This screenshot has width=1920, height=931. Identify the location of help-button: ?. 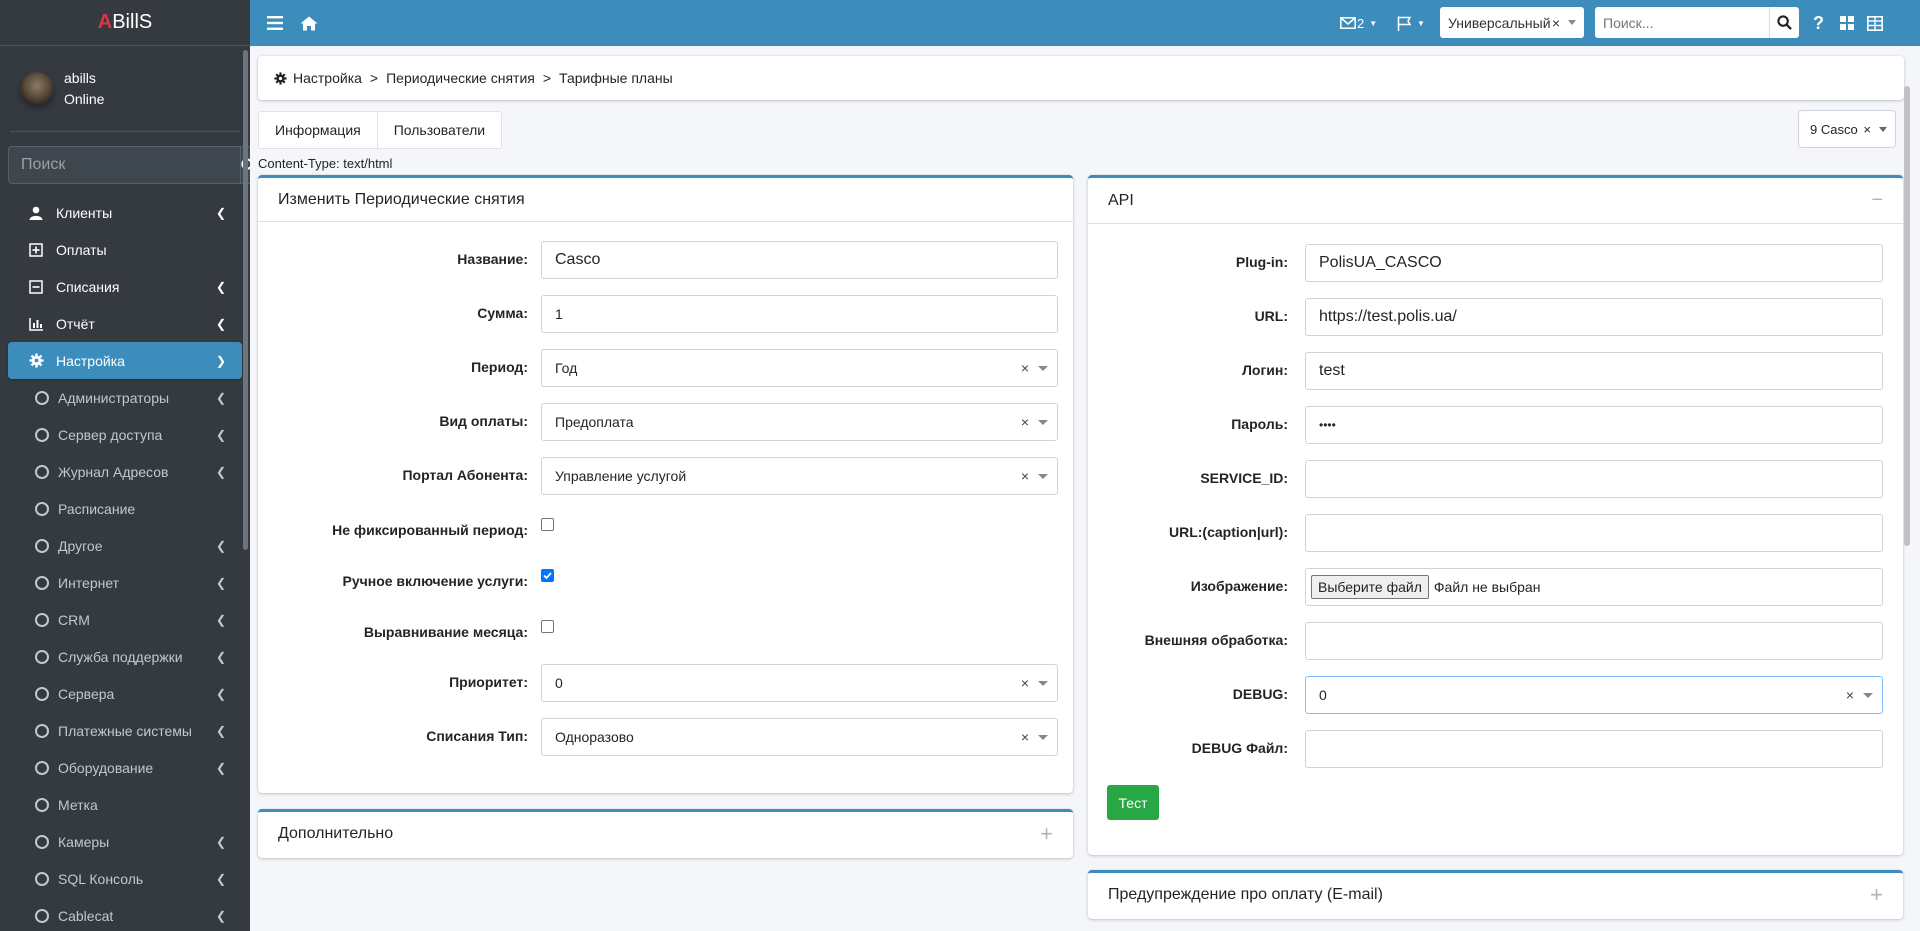
(1818, 23).